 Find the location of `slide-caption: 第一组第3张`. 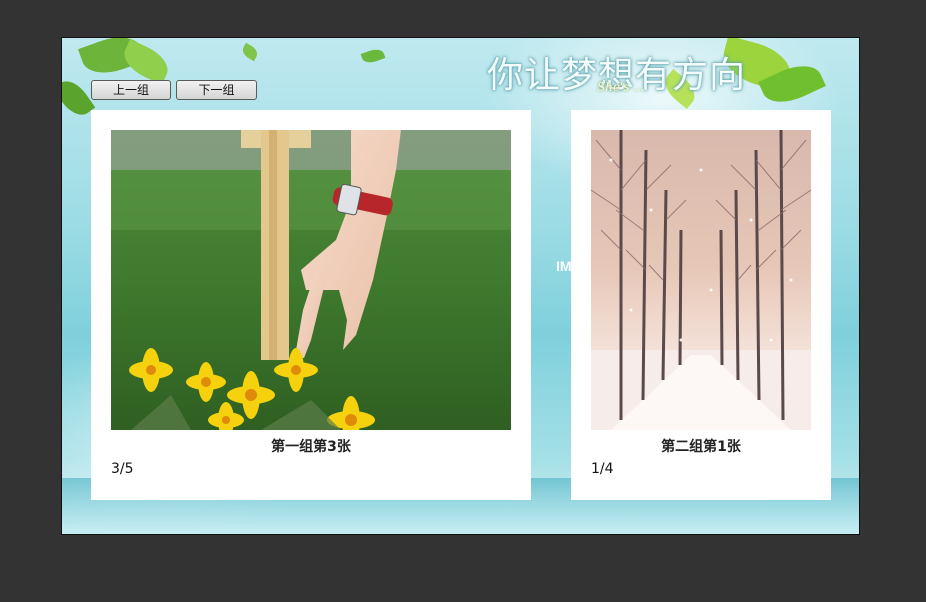

slide-caption: 第一组第3张 is located at coordinates (311, 447).